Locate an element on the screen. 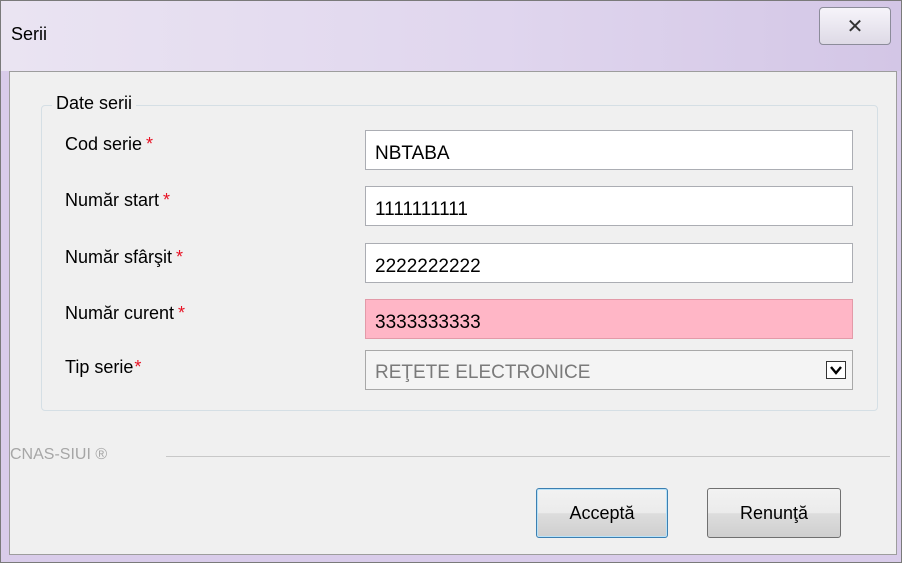 The width and height of the screenshot is (902, 563). label-numar-start: Număr start * is located at coordinates (118, 200).